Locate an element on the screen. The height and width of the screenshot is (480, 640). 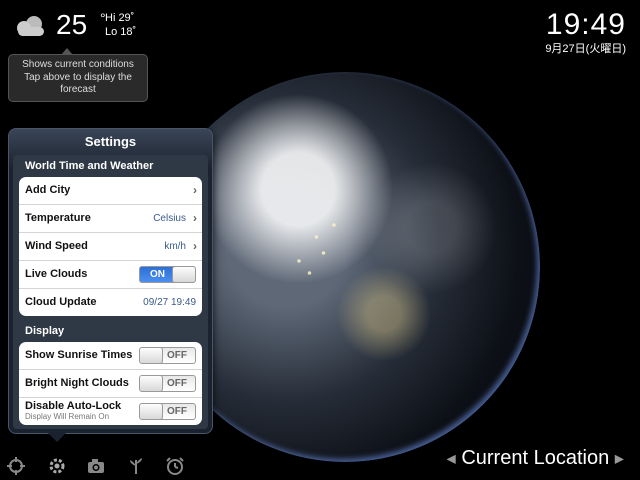
bottom-toolbar is located at coordinates (100, 466).